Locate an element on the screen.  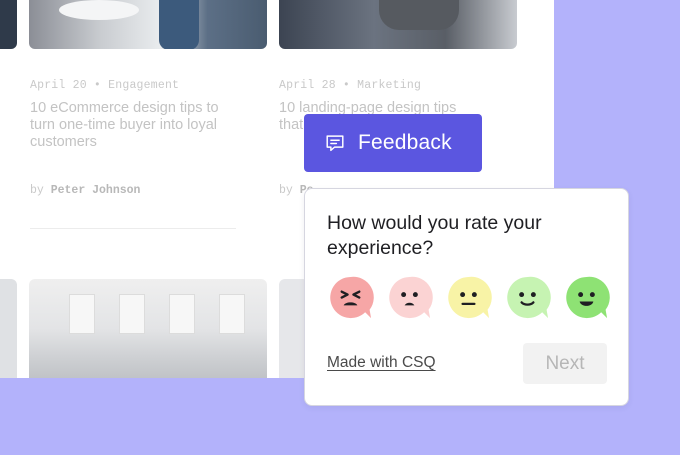
happy-face-icon is located at coordinates (527, 298).